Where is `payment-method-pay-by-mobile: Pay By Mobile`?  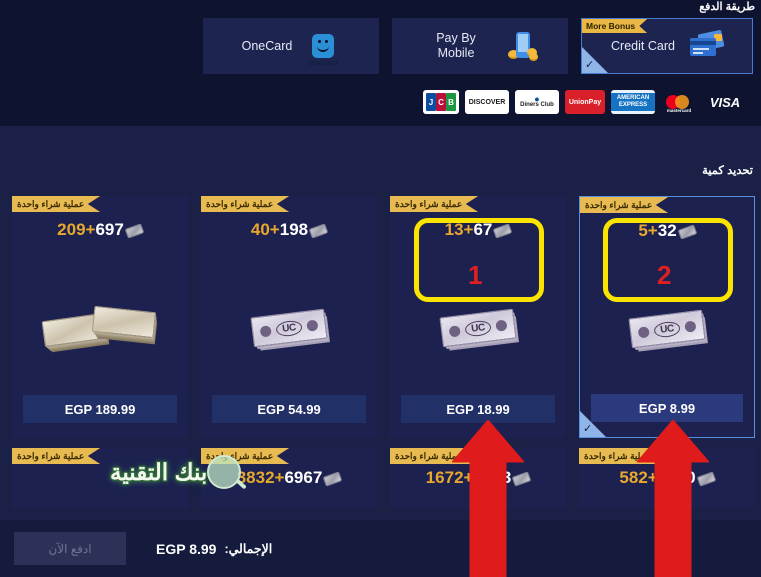
payment-method-pay-by-mobile: Pay By Mobile is located at coordinates (480, 46).